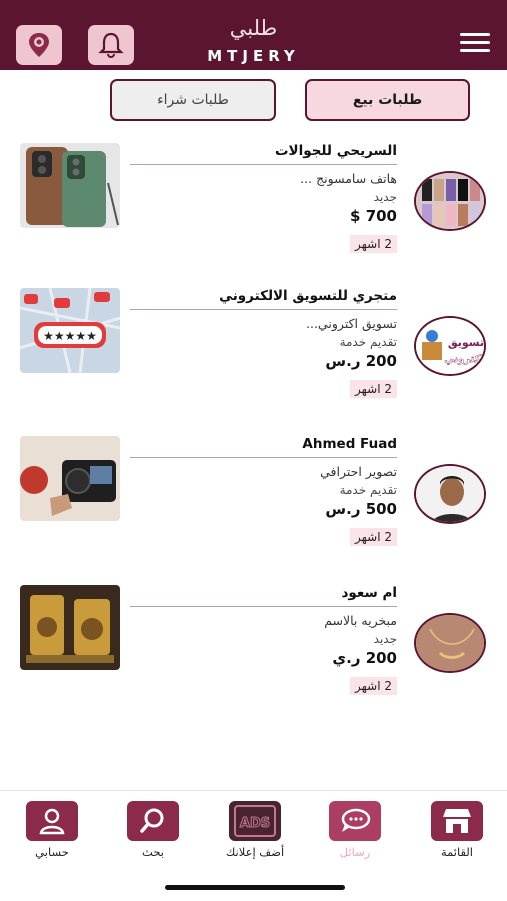 This screenshot has height=901, width=507. Describe the element at coordinates (153, 852) in the screenshot. I see `nav-label: بحث` at that location.